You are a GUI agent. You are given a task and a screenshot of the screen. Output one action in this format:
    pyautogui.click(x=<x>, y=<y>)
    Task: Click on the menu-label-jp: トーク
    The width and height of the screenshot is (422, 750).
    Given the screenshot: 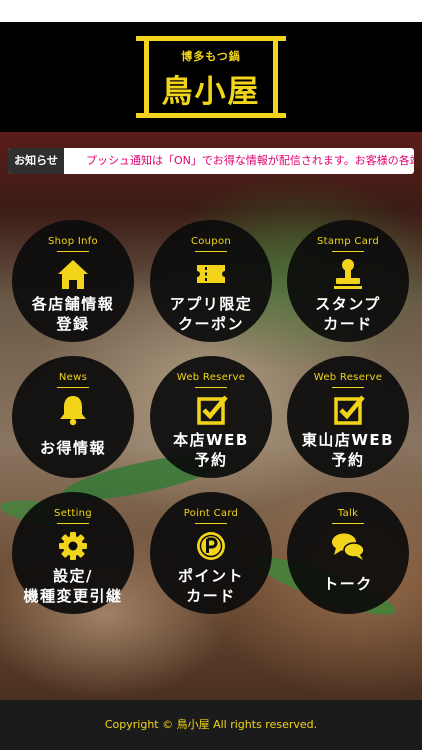 What is the action you would take?
    pyautogui.click(x=348, y=584)
    